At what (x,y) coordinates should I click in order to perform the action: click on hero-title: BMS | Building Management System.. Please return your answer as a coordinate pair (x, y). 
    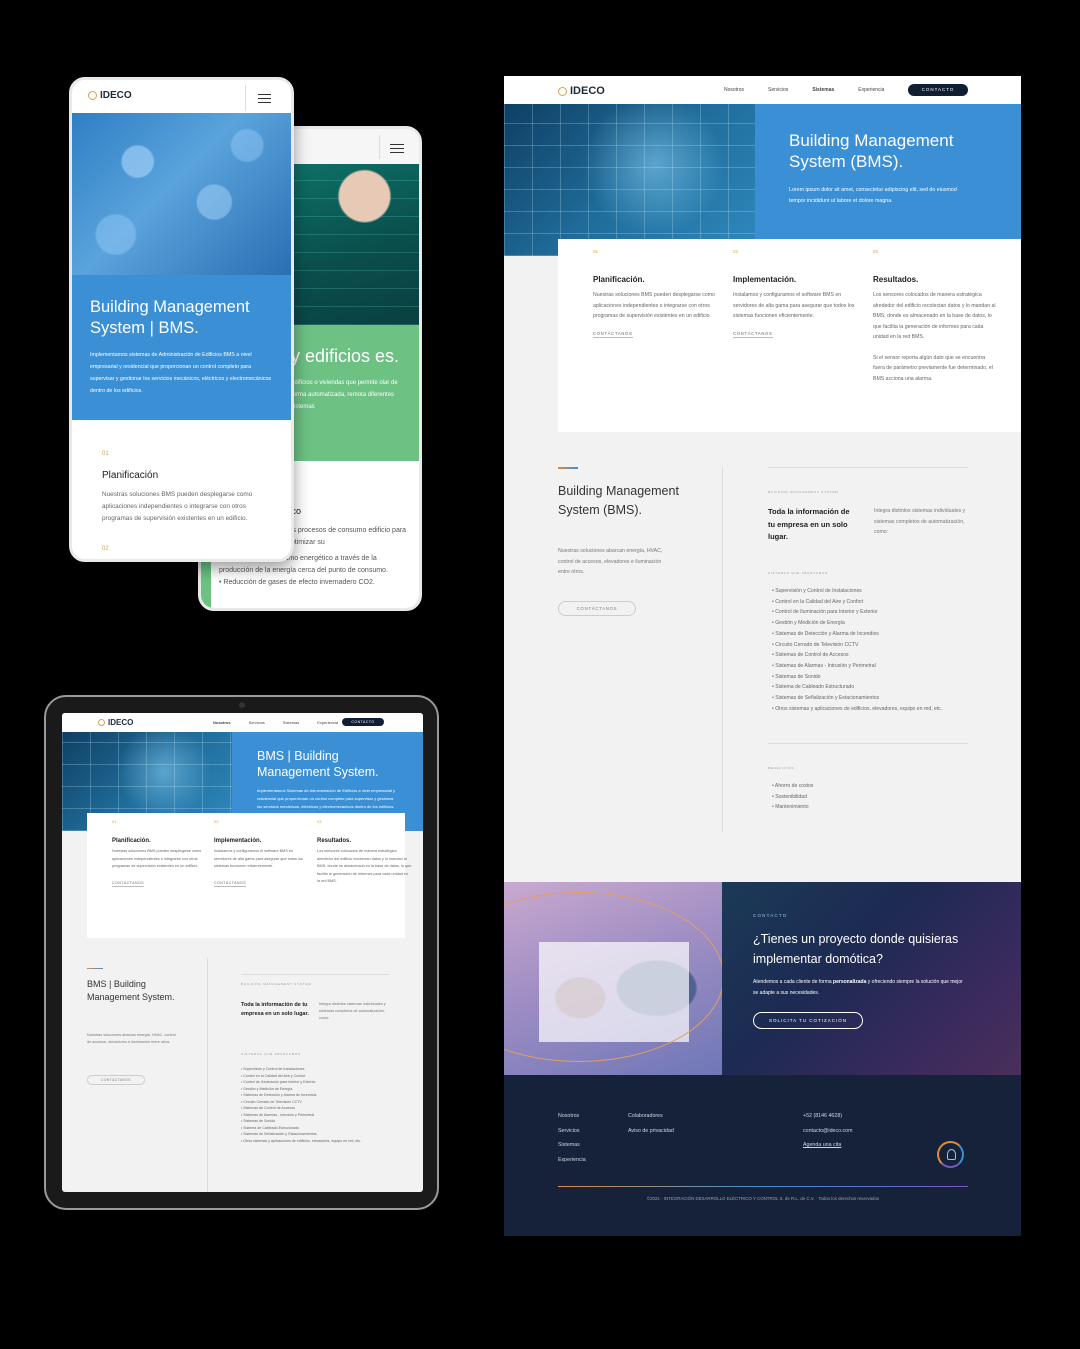
    Looking at the image, I should click on (318, 764).